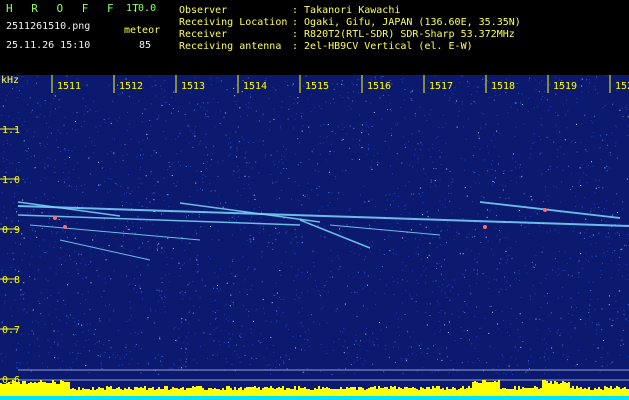 The image size is (629, 400). Describe the element at coordinates (403, 34) in the screenshot. I see `receiver-value: : R820T2(RTL-SDR) SDR-Sharp 53.372MHz` at that location.